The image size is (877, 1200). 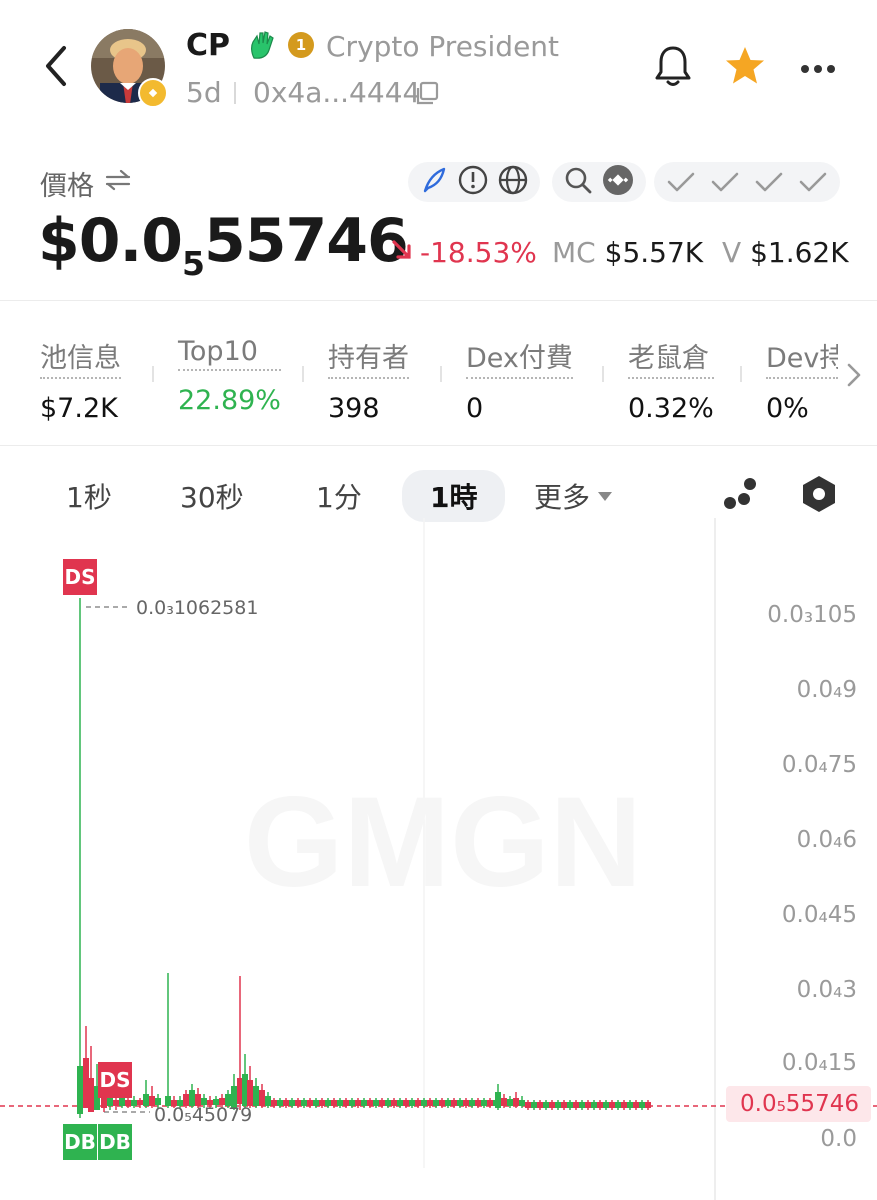 I want to click on y-tick-label: 0.0₄3, so click(x=826, y=990).